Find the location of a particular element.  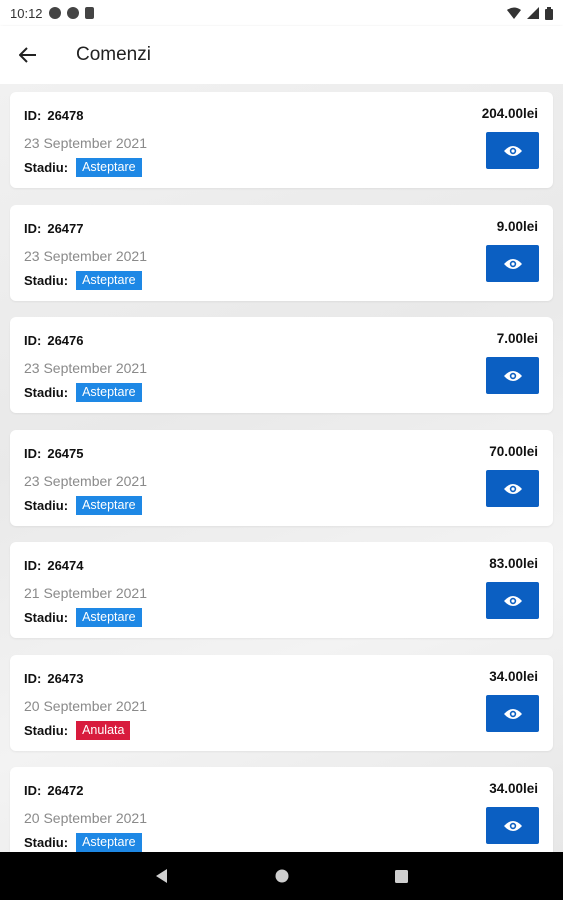

arrow-left-icon is located at coordinates (27, 55).